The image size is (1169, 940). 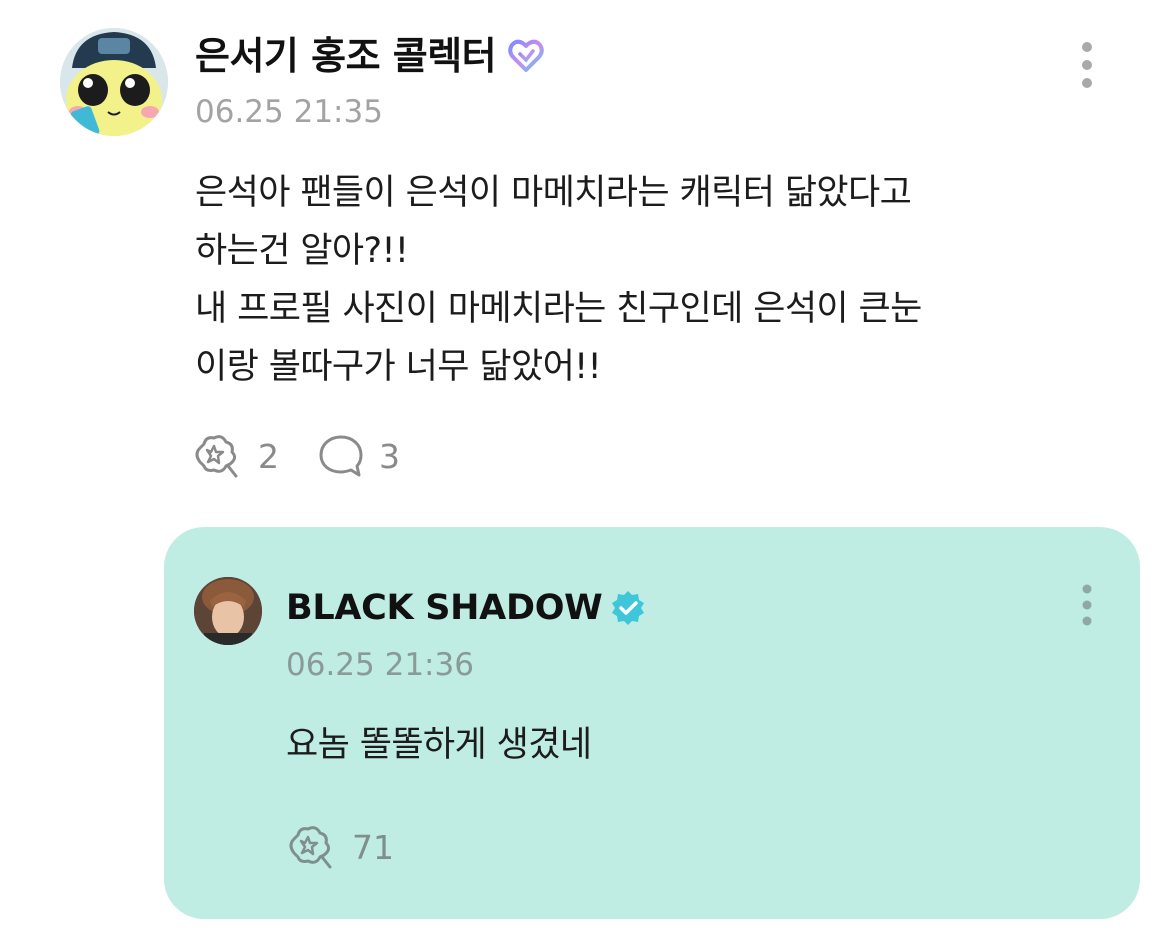 What do you see at coordinates (268, 456) in the screenshot?
I see `reaction-count: 2` at bounding box center [268, 456].